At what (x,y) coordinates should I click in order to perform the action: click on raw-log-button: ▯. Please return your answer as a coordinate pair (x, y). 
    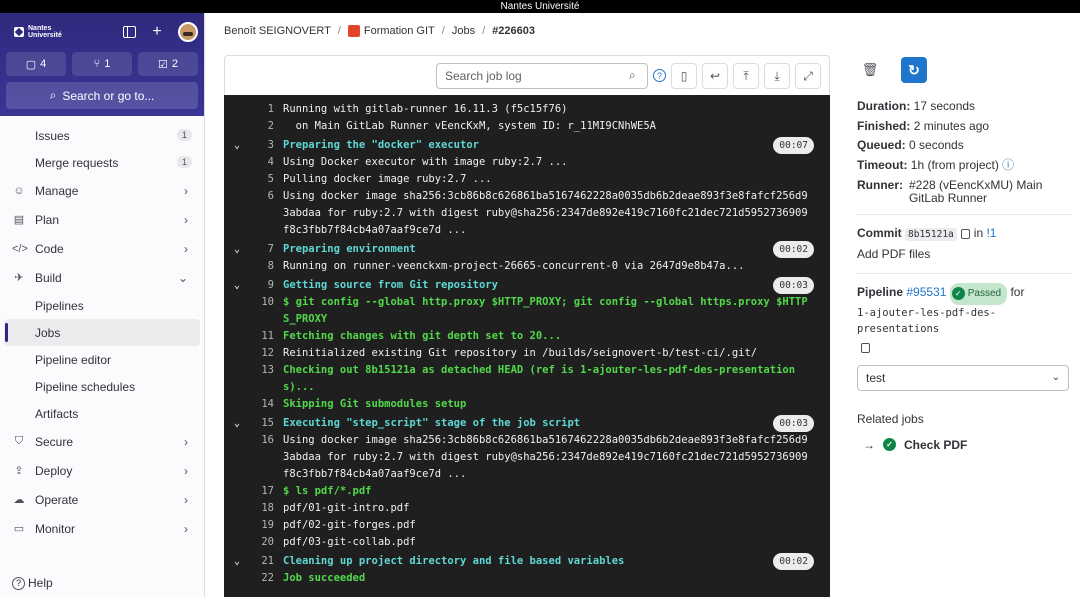
    Looking at the image, I should click on (684, 76).